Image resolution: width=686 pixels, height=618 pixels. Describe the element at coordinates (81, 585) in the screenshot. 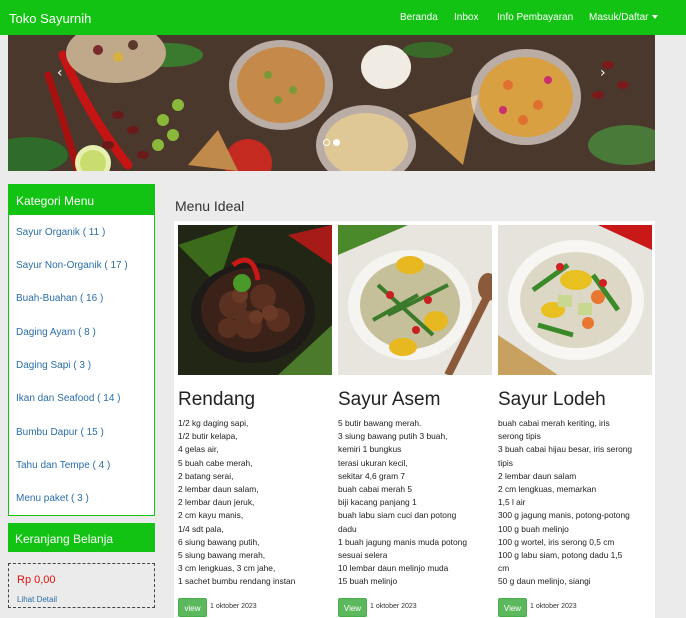

I see `cart-summary: Rp 0,00 Lihat Detail` at that location.